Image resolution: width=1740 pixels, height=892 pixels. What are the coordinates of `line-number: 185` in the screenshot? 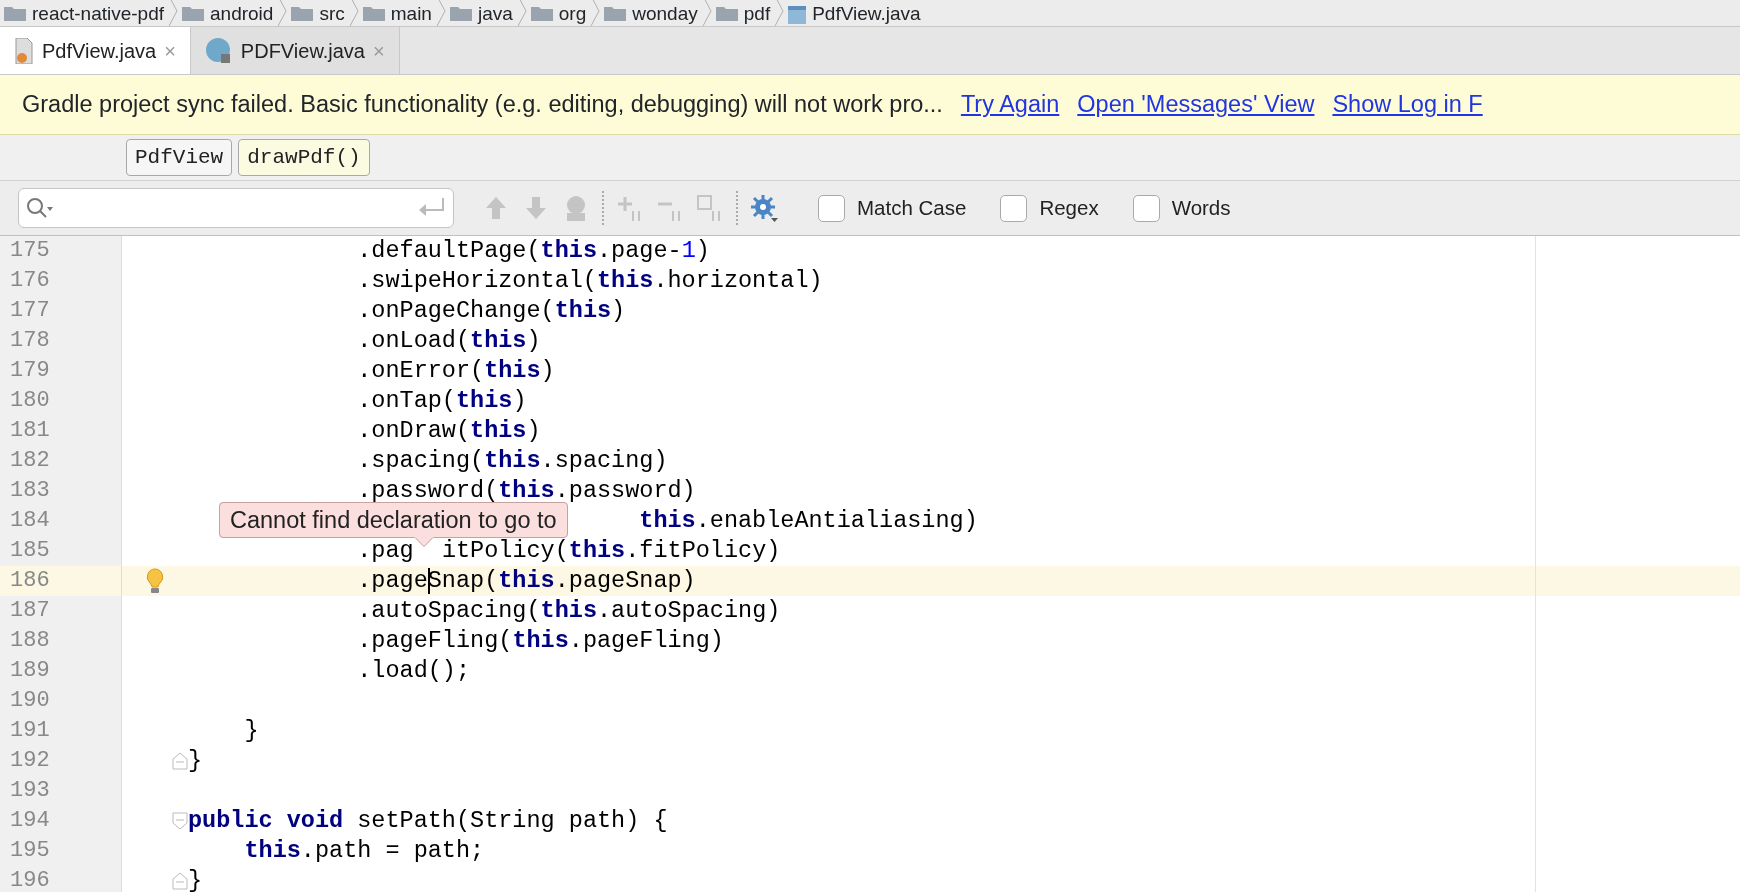 It's located at (61, 551).